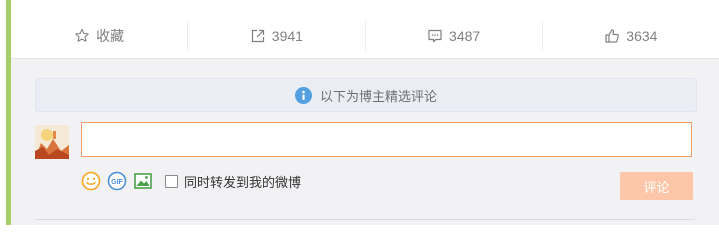  I want to click on favorite-label: 收藏, so click(110, 36).